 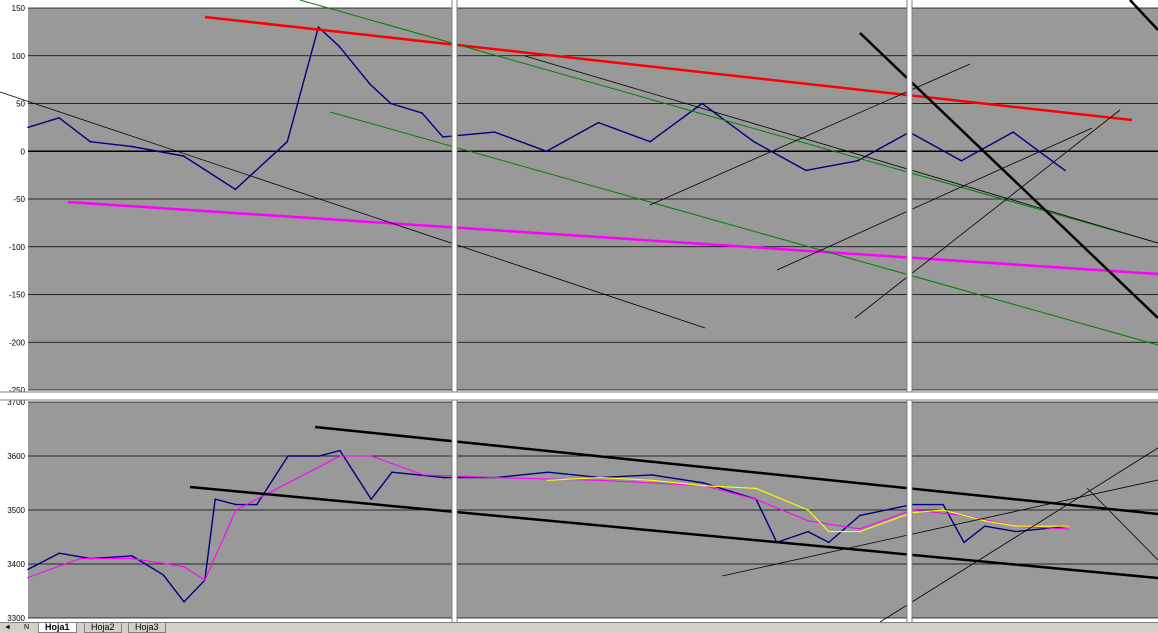 What do you see at coordinates (17, 247) in the screenshot?
I see `top-y-tick-label: -100` at bounding box center [17, 247].